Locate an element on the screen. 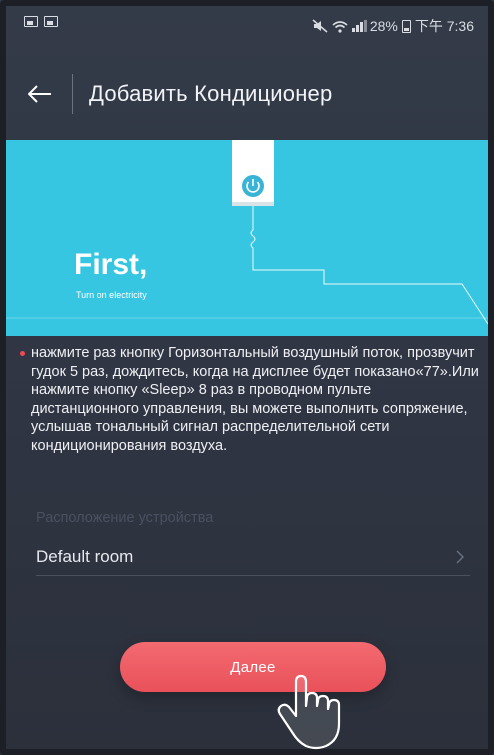 This screenshot has height=755, width=494. app-header: Добавить Кондиционер is located at coordinates (247, 94).